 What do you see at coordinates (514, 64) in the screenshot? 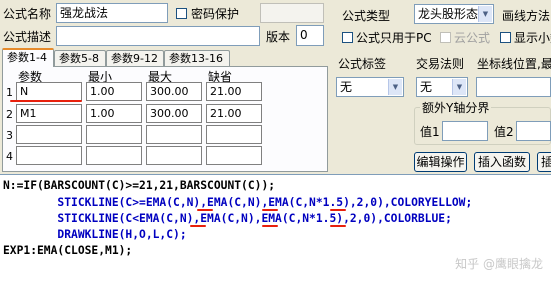
I see `coord-line-label: 坐标线位置,最` at bounding box center [514, 64].